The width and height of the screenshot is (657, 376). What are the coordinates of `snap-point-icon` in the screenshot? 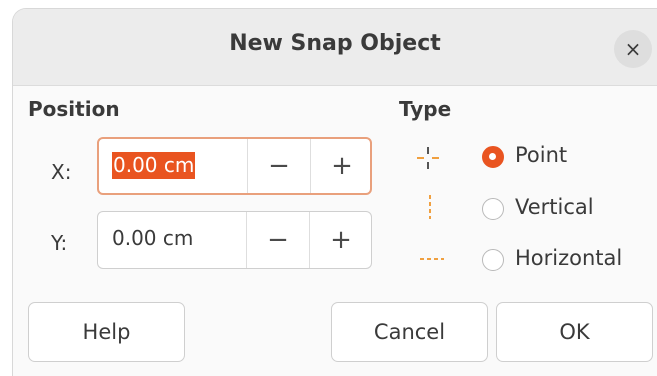 It's located at (428, 158).